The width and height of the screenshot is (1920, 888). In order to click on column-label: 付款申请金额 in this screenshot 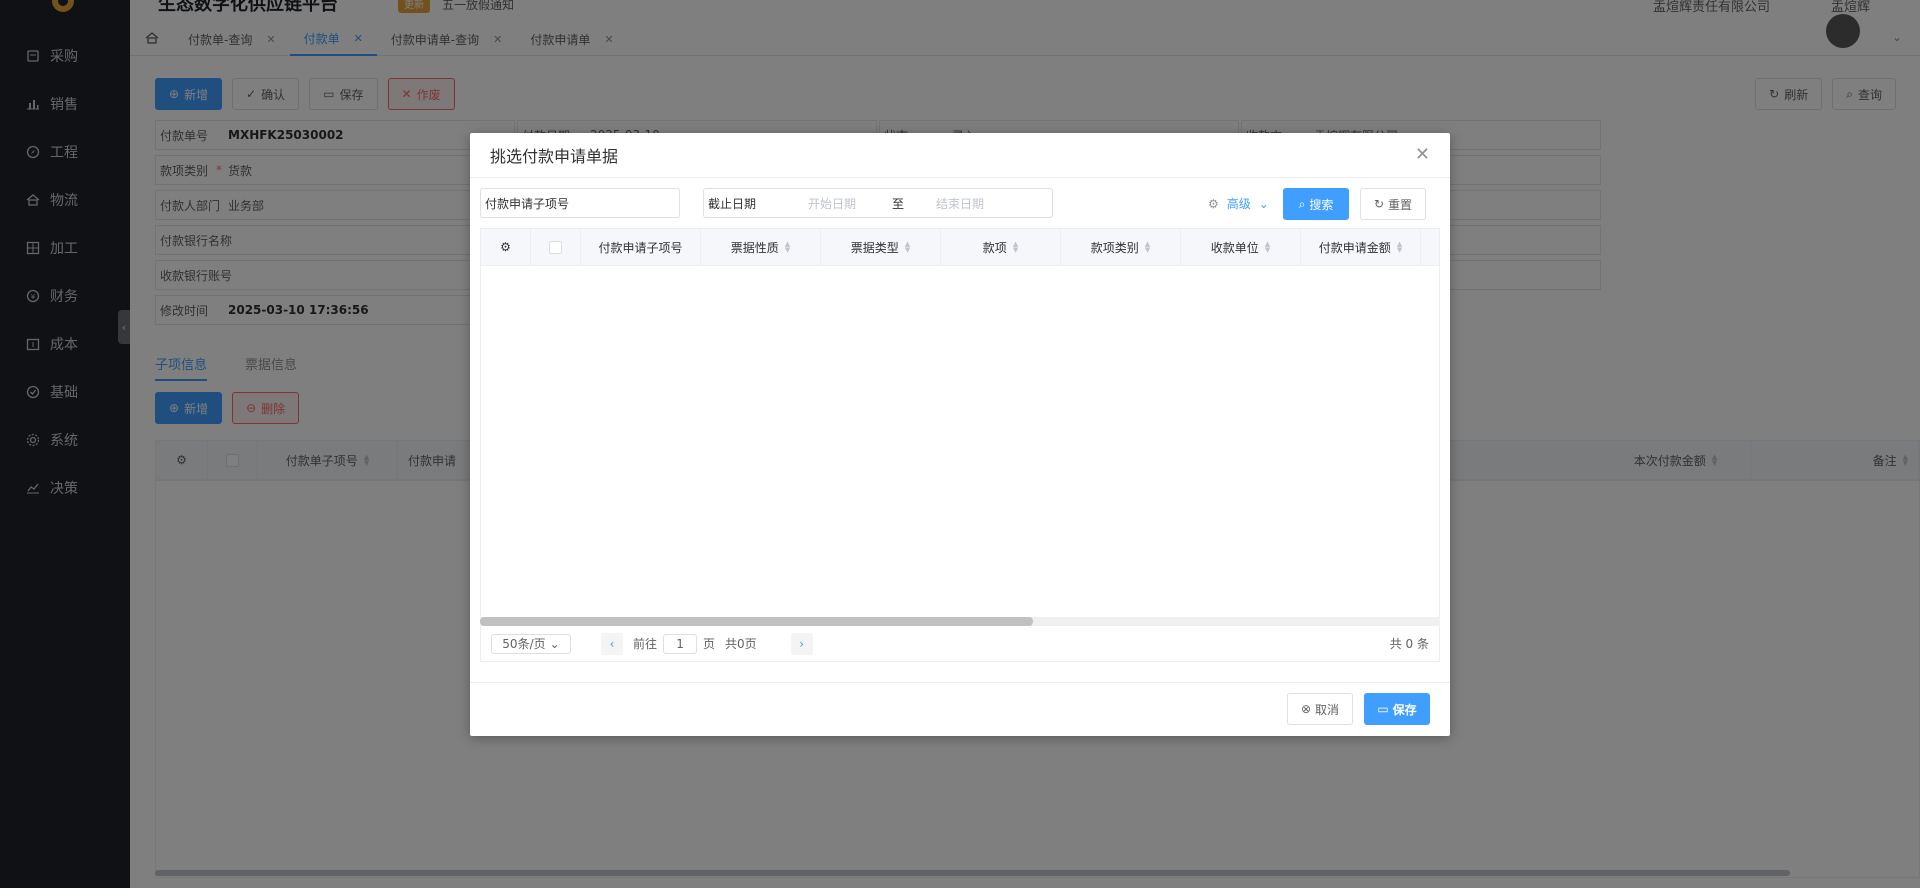, I will do `click(1354, 247)`.